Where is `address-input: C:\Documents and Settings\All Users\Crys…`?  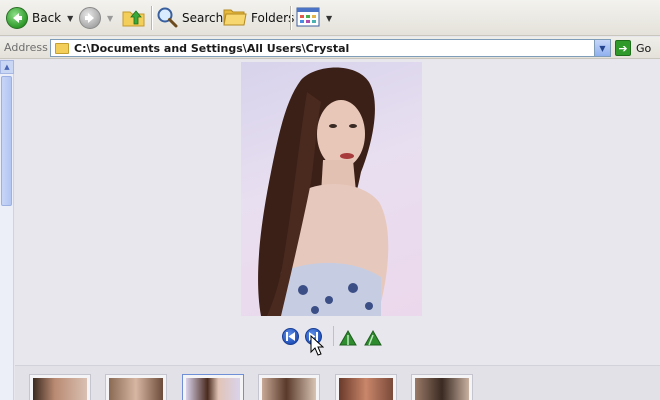
address-input: C:\Documents and Settings\All Users\Crys… is located at coordinates (330, 48).